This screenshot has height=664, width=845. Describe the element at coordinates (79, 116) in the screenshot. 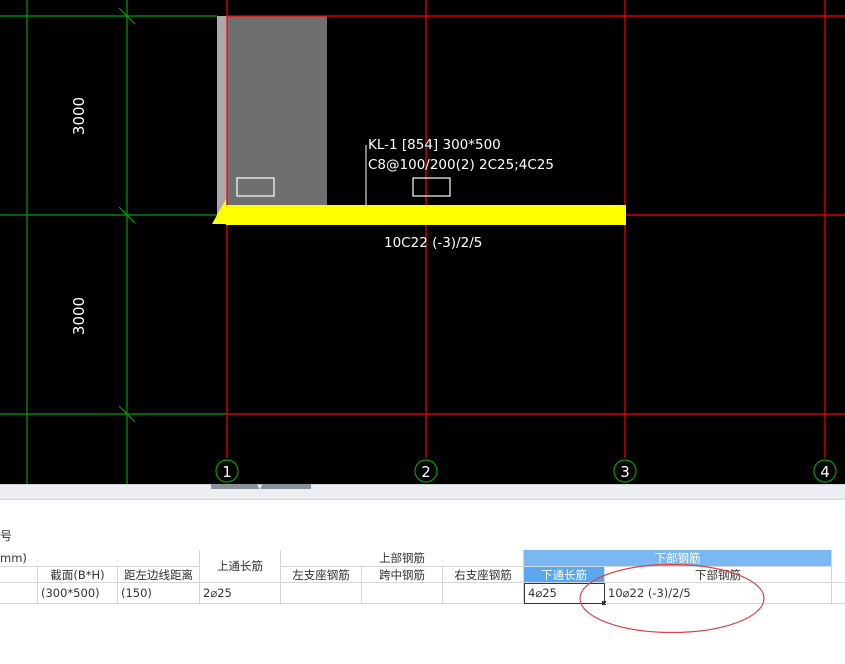

I see `dimension-text-upper: 3000` at that location.